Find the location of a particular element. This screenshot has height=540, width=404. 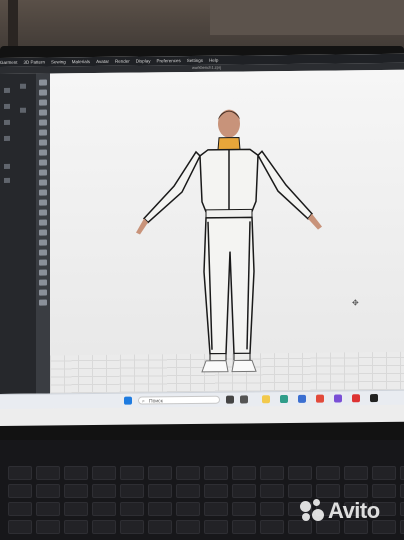

taskbar-search: ⌕ Поиск is located at coordinates (179, 400).